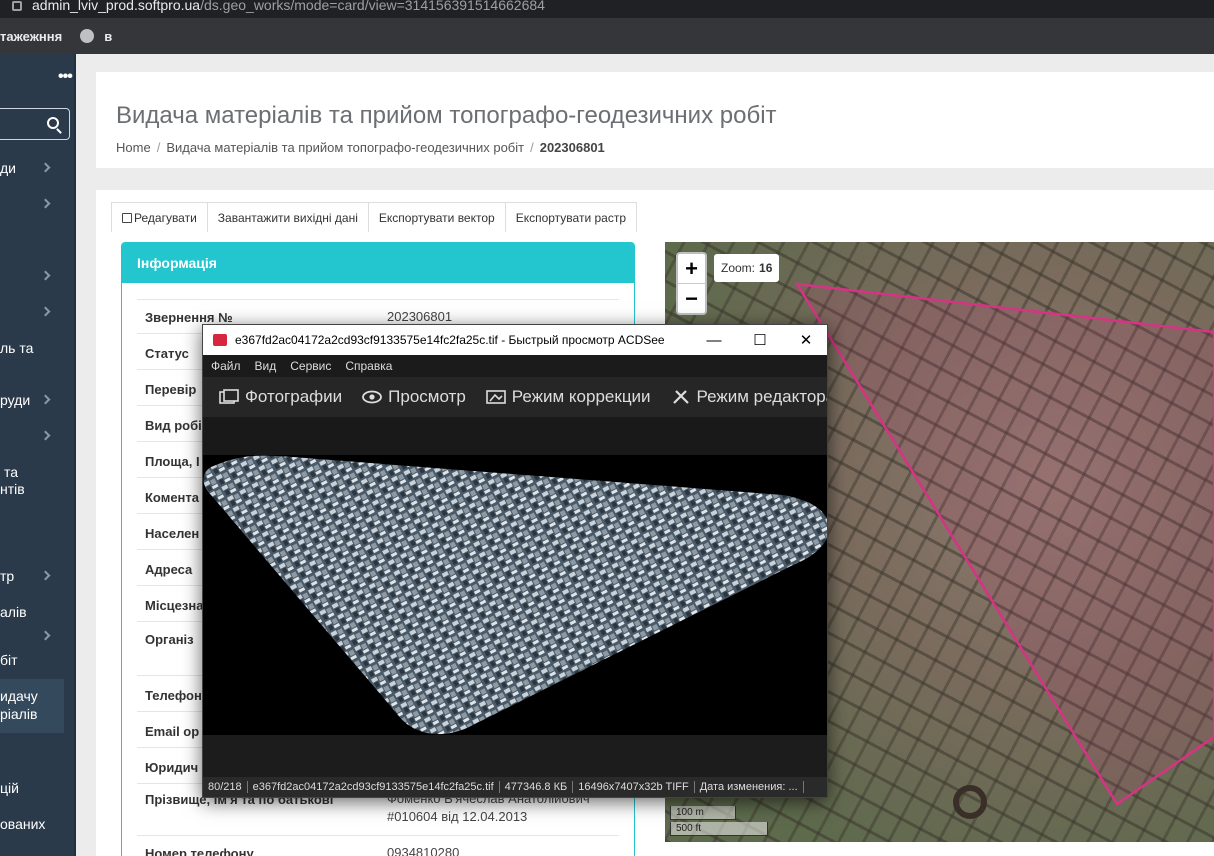 This screenshot has width=1214, height=856. What do you see at coordinates (35, 124) in the screenshot?
I see `sidebar-search` at bounding box center [35, 124].